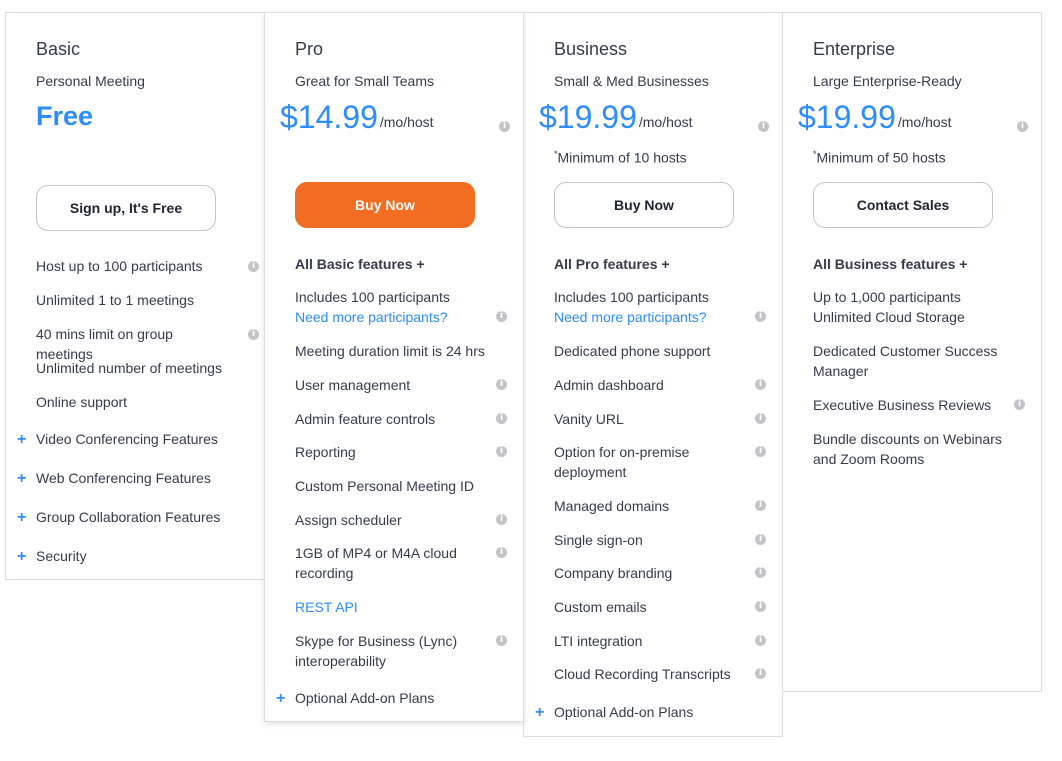 The image size is (1062, 761). Describe the element at coordinates (136, 563) in the screenshot. I see `expand-security: + Security` at that location.